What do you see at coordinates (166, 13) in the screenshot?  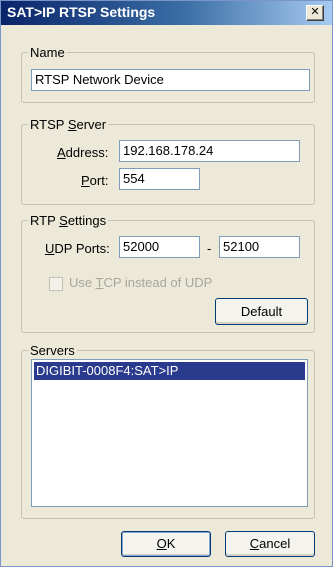 I see `title-bar: SAT>IP RTSP Settings ✕` at bounding box center [166, 13].